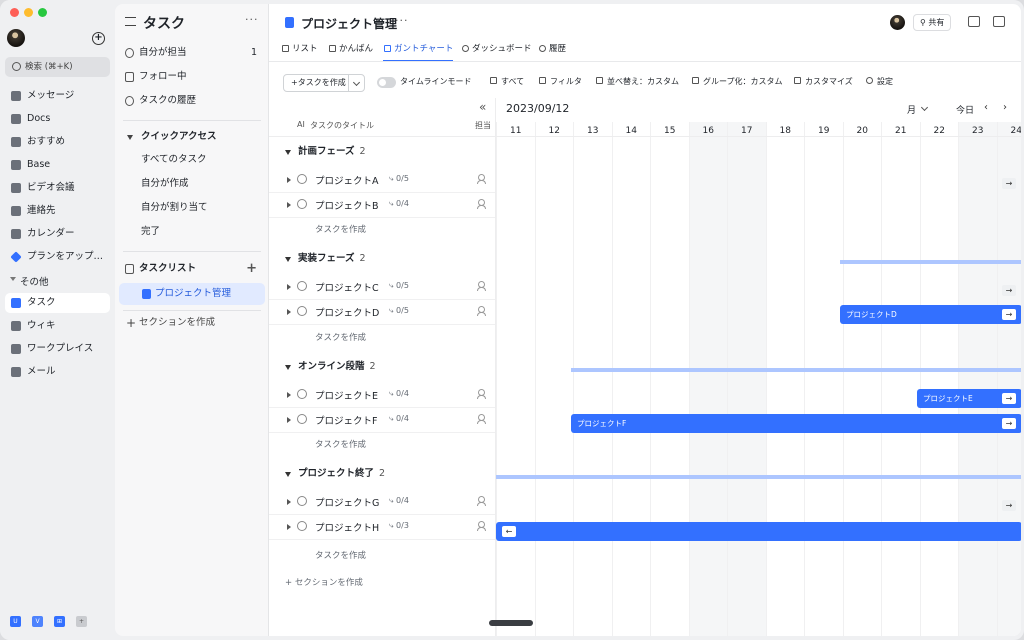 The image size is (1024, 640). I want to click on quick-item-assigned: 自分が割り当て, so click(192, 208).